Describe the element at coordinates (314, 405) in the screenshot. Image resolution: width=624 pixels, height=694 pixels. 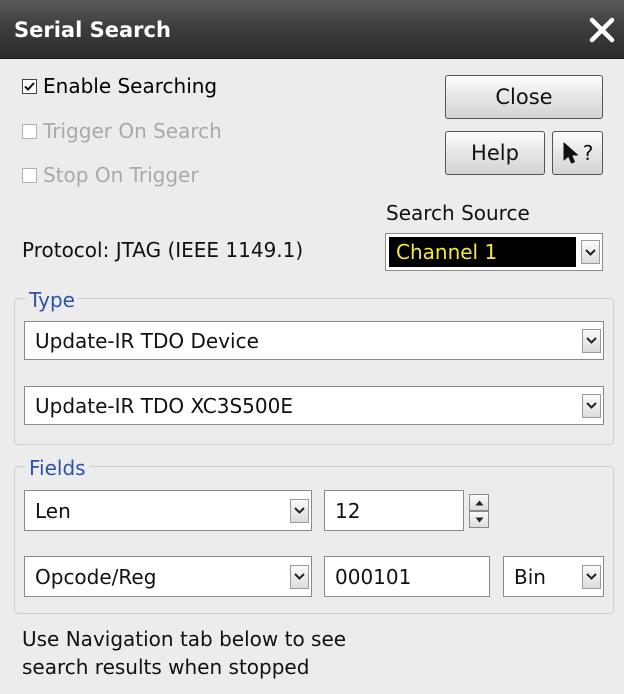
I see `type-select-secondary: Update-IR TDO XC3S500E` at that location.